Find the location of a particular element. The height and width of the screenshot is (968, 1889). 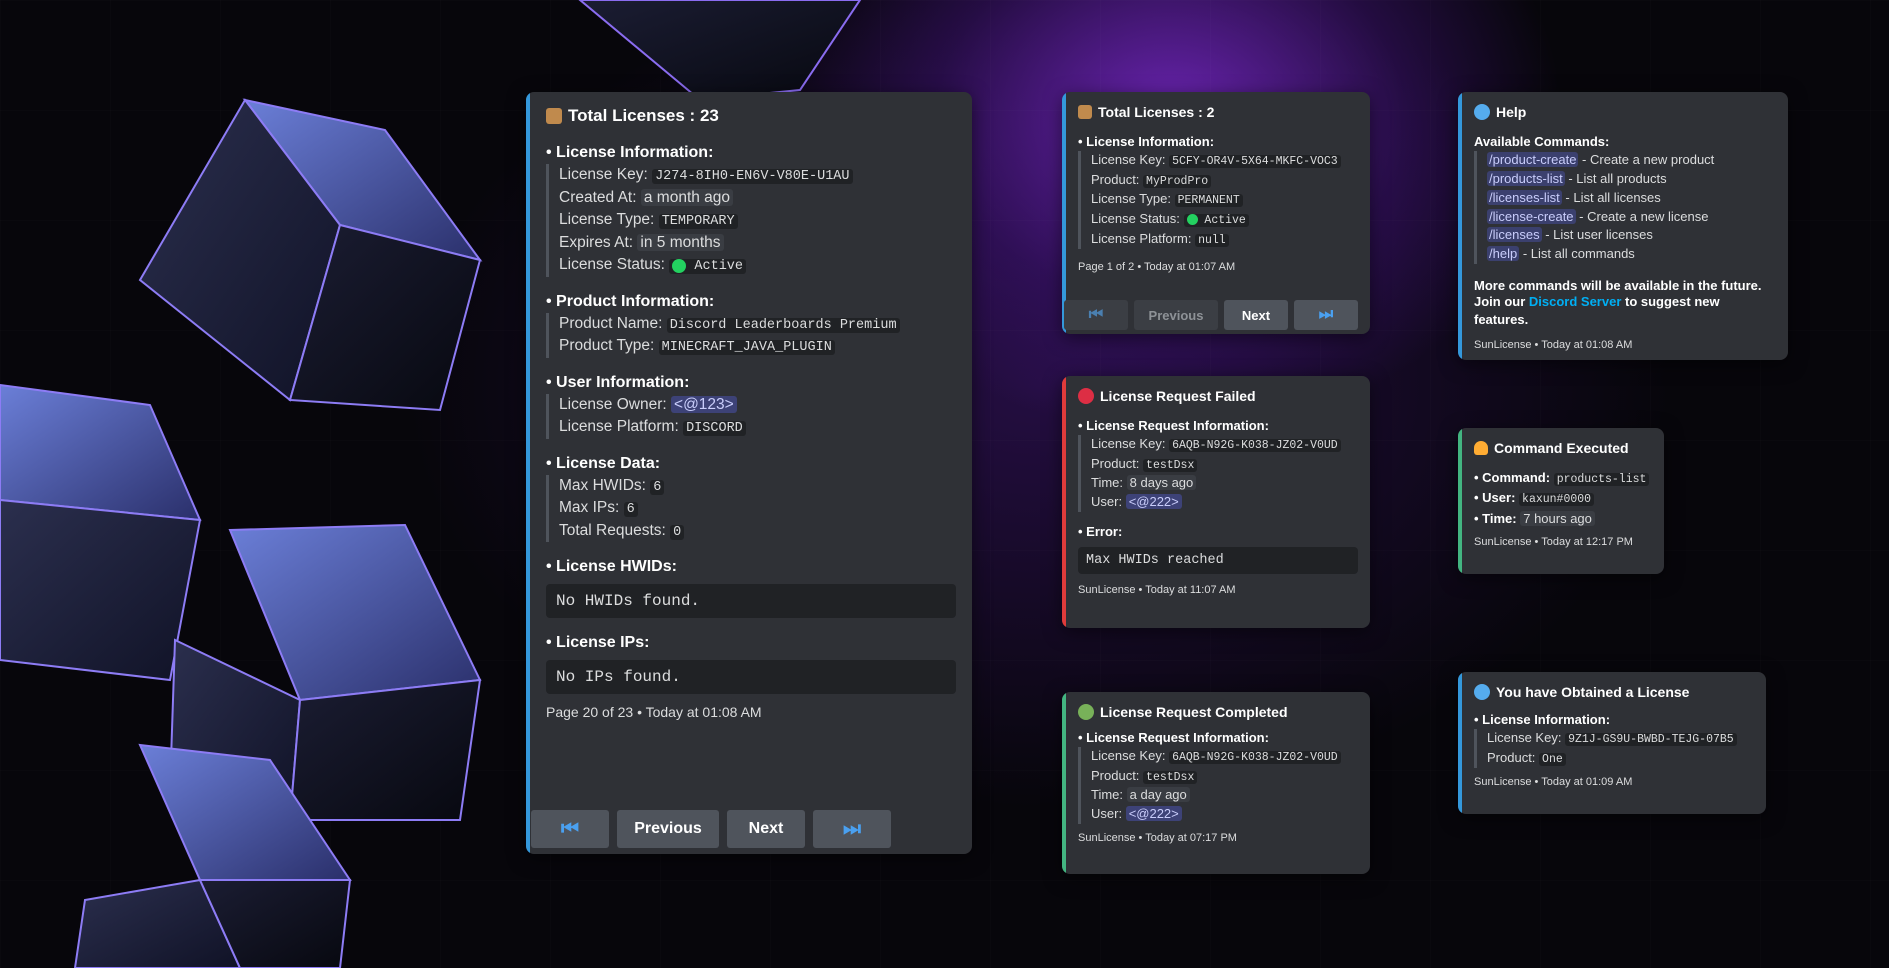

section-license-data: License Data: is located at coordinates (608, 463).